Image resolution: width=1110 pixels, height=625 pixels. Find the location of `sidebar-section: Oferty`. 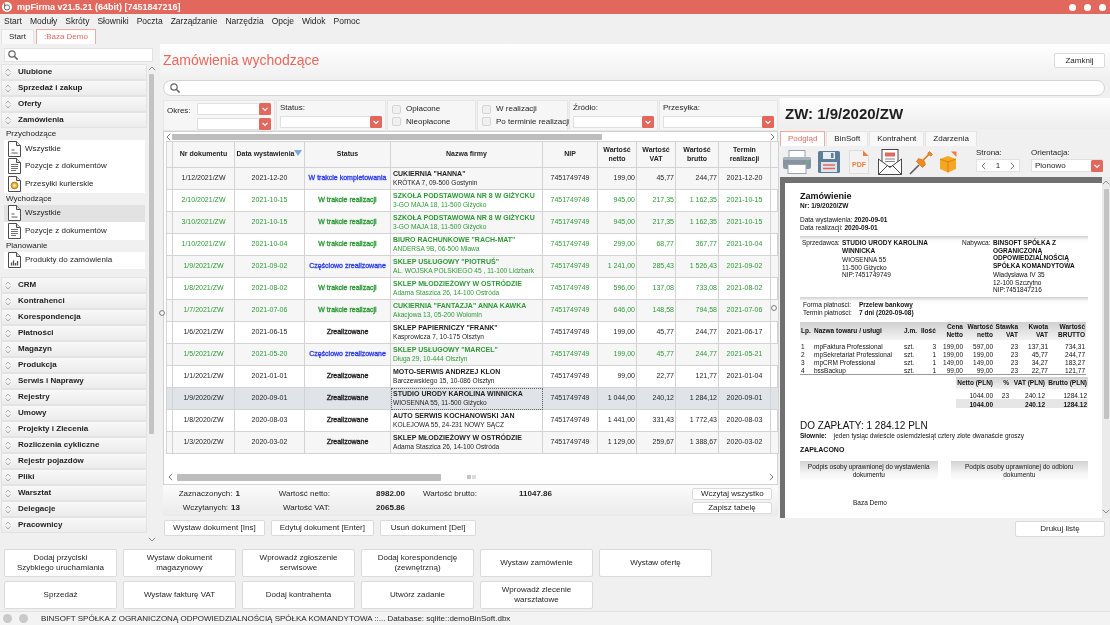

sidebar-section: Oferty is located at coordinates (74, 104).